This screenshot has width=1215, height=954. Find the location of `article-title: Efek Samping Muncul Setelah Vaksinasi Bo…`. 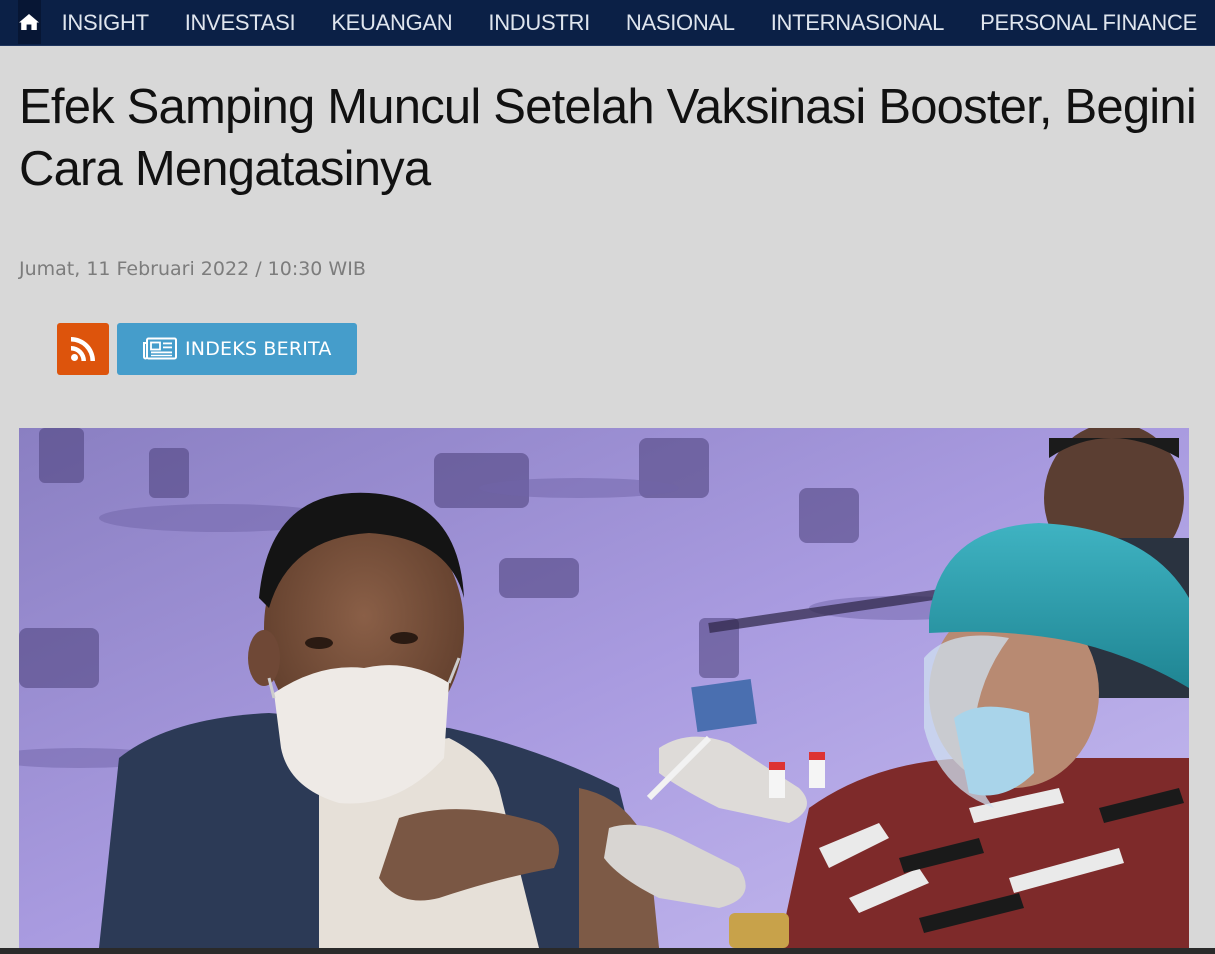

article-title: Efek Samping Muncul Setelah Vaksinasi Bo… is located at coordinates (608, 138).